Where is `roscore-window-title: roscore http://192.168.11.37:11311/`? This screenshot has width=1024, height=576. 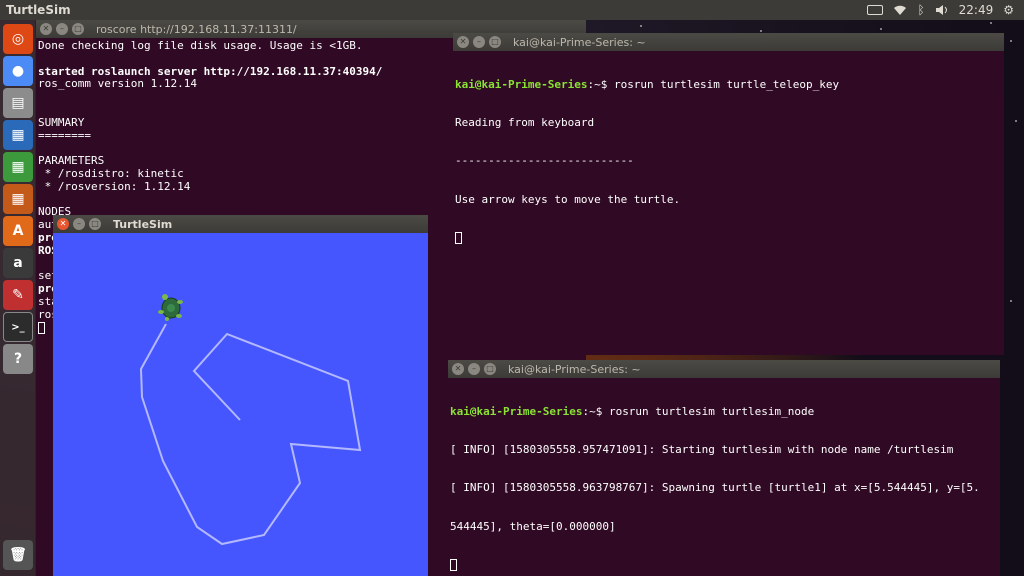
roscore-window-title: roscore http://192.168.11.37:11311/ is located at coordinates (196, 29).